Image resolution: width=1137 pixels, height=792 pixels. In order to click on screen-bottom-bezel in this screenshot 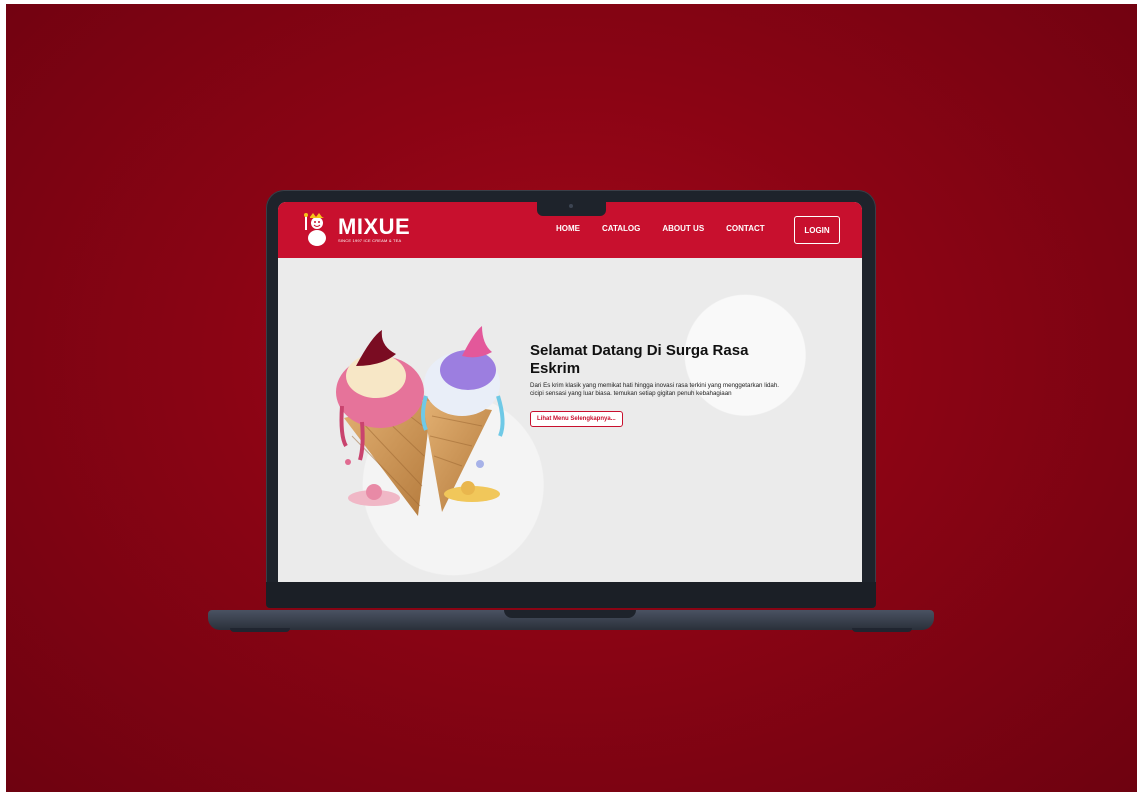, I will do `click(571, 595)`.